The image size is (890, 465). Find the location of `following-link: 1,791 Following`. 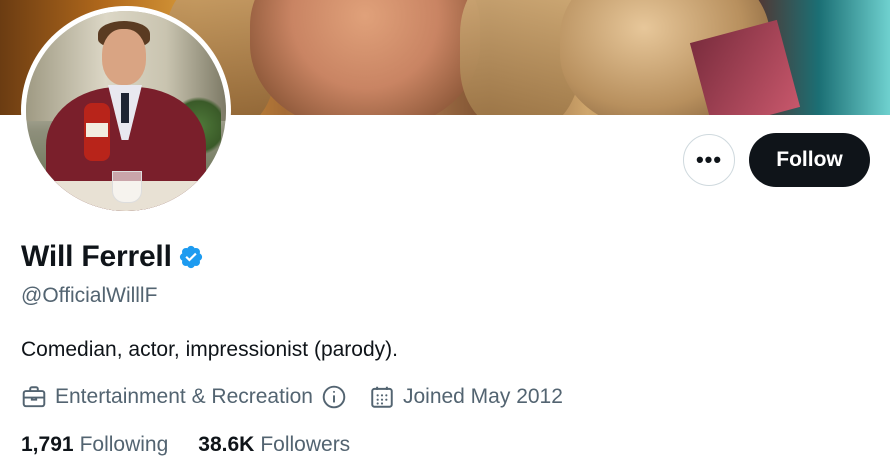

following-link: 1,791 Following is located at coordinates (94, 445).